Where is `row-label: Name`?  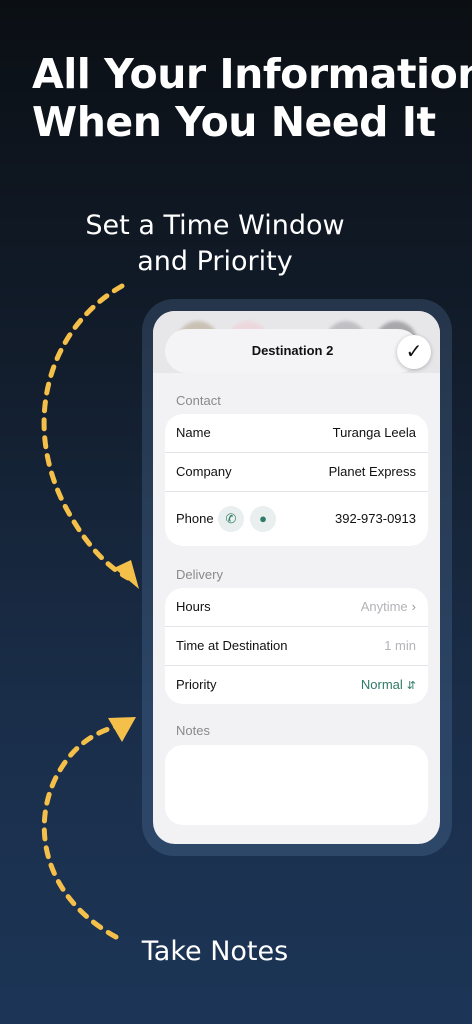 row-label: Name is located at coordinates (193, 432).